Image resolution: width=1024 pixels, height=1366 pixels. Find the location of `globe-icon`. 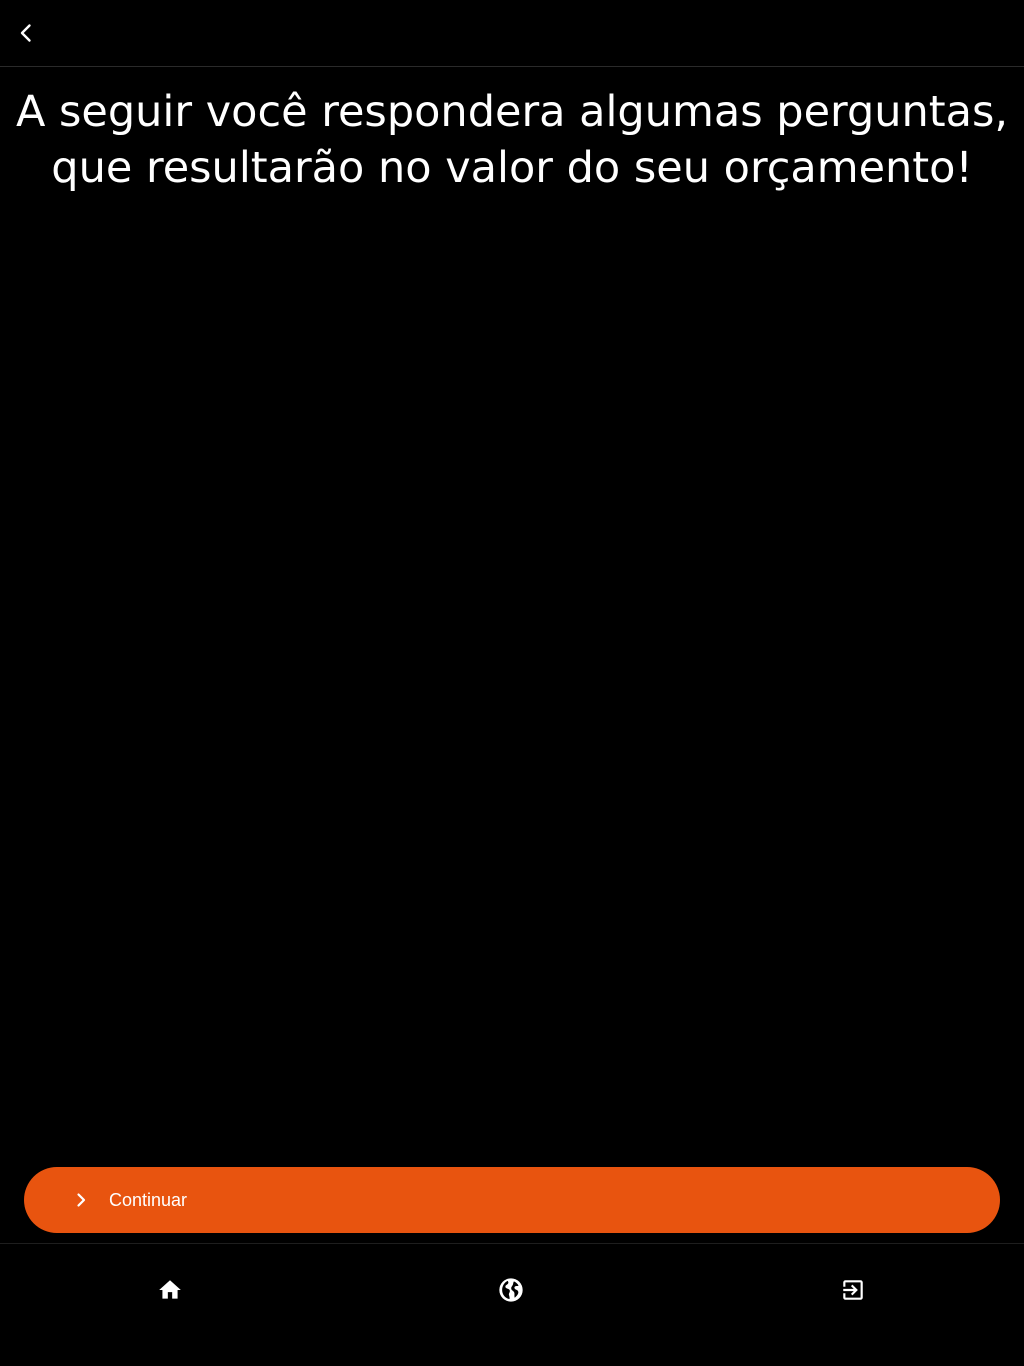

globe-icon is located at coordinates (511, 1292).